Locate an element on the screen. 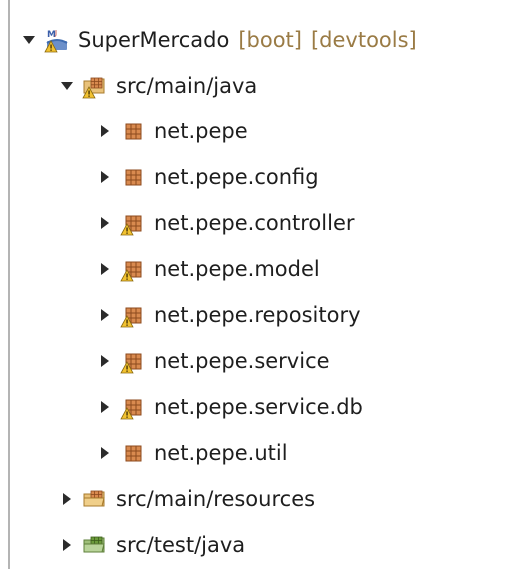 The height and width of the screenshot is (569, 505). source-folder-label: src/test/java is located at coordinates (181, 545).